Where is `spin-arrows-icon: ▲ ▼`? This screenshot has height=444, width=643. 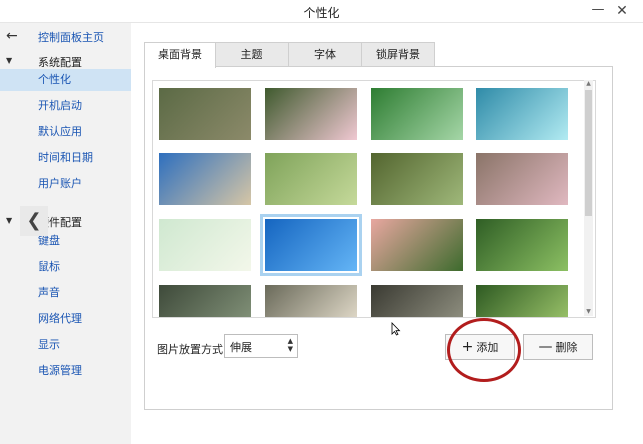
spin-arrows-icon: ▲ ▼ is located at coordinates (290, 345).